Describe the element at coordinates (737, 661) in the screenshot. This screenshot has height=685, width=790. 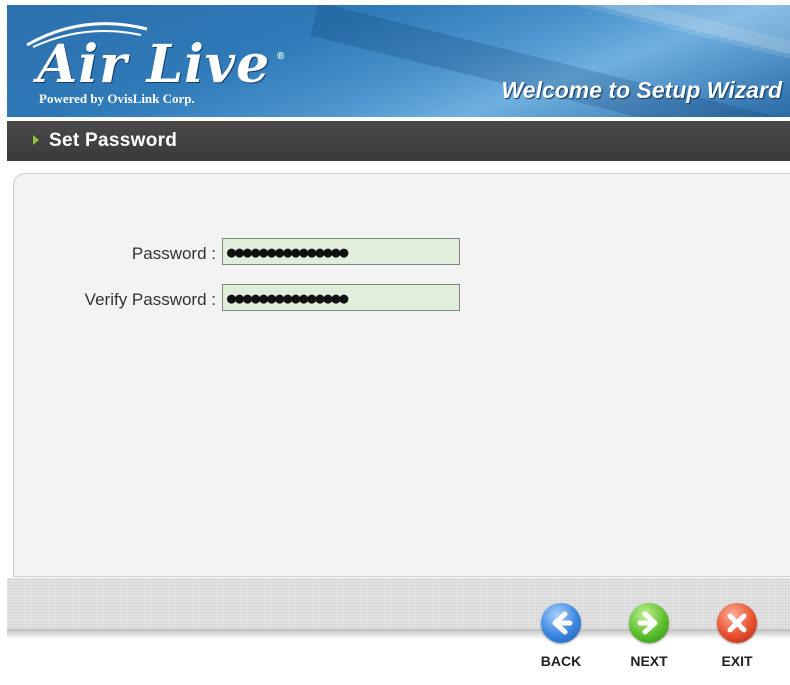
I see `exit-label: EXIT` at that location.